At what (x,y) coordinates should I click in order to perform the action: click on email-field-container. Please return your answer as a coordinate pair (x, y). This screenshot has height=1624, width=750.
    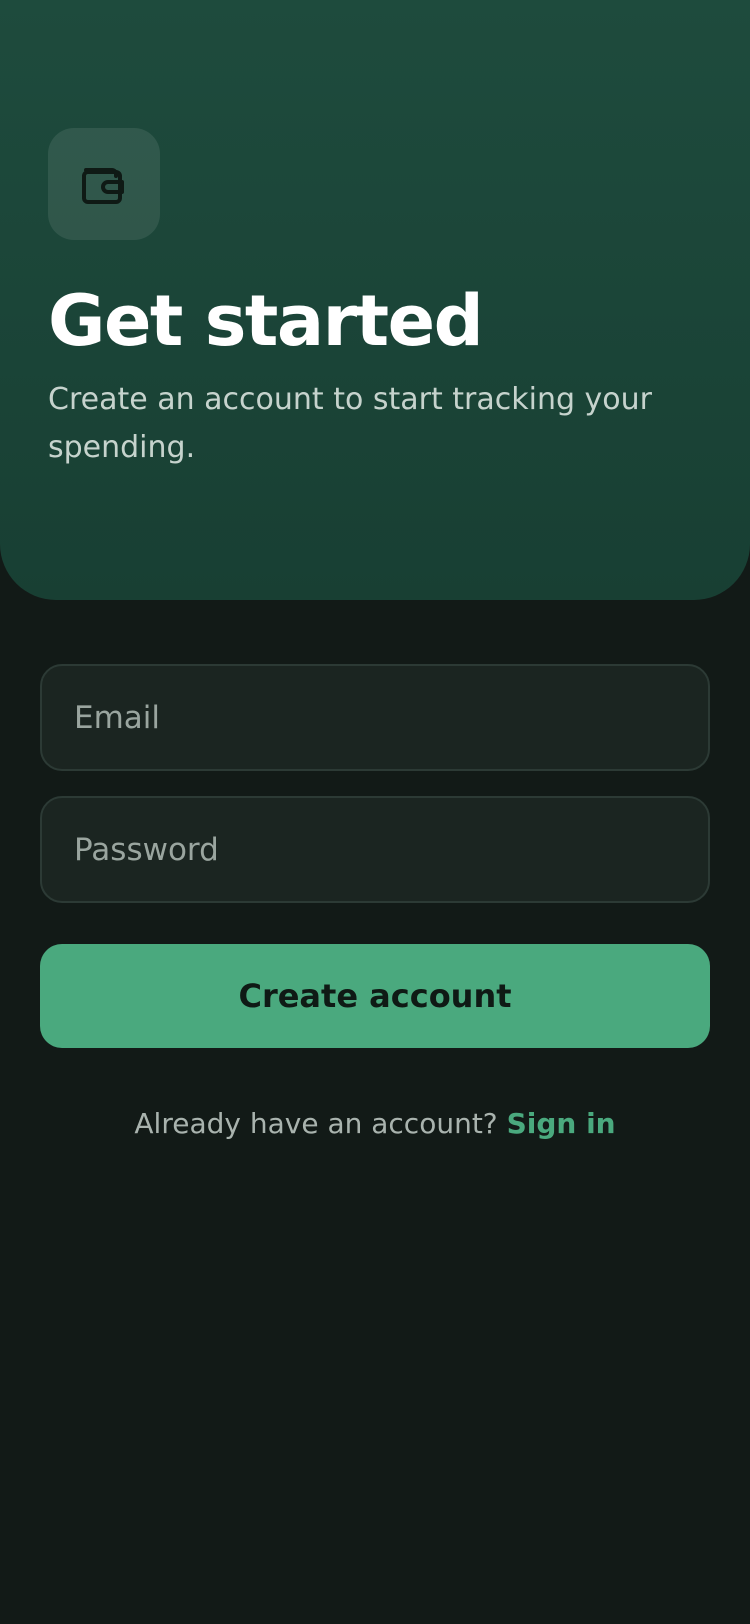
    Looking at the image, I should click on (375, 717).